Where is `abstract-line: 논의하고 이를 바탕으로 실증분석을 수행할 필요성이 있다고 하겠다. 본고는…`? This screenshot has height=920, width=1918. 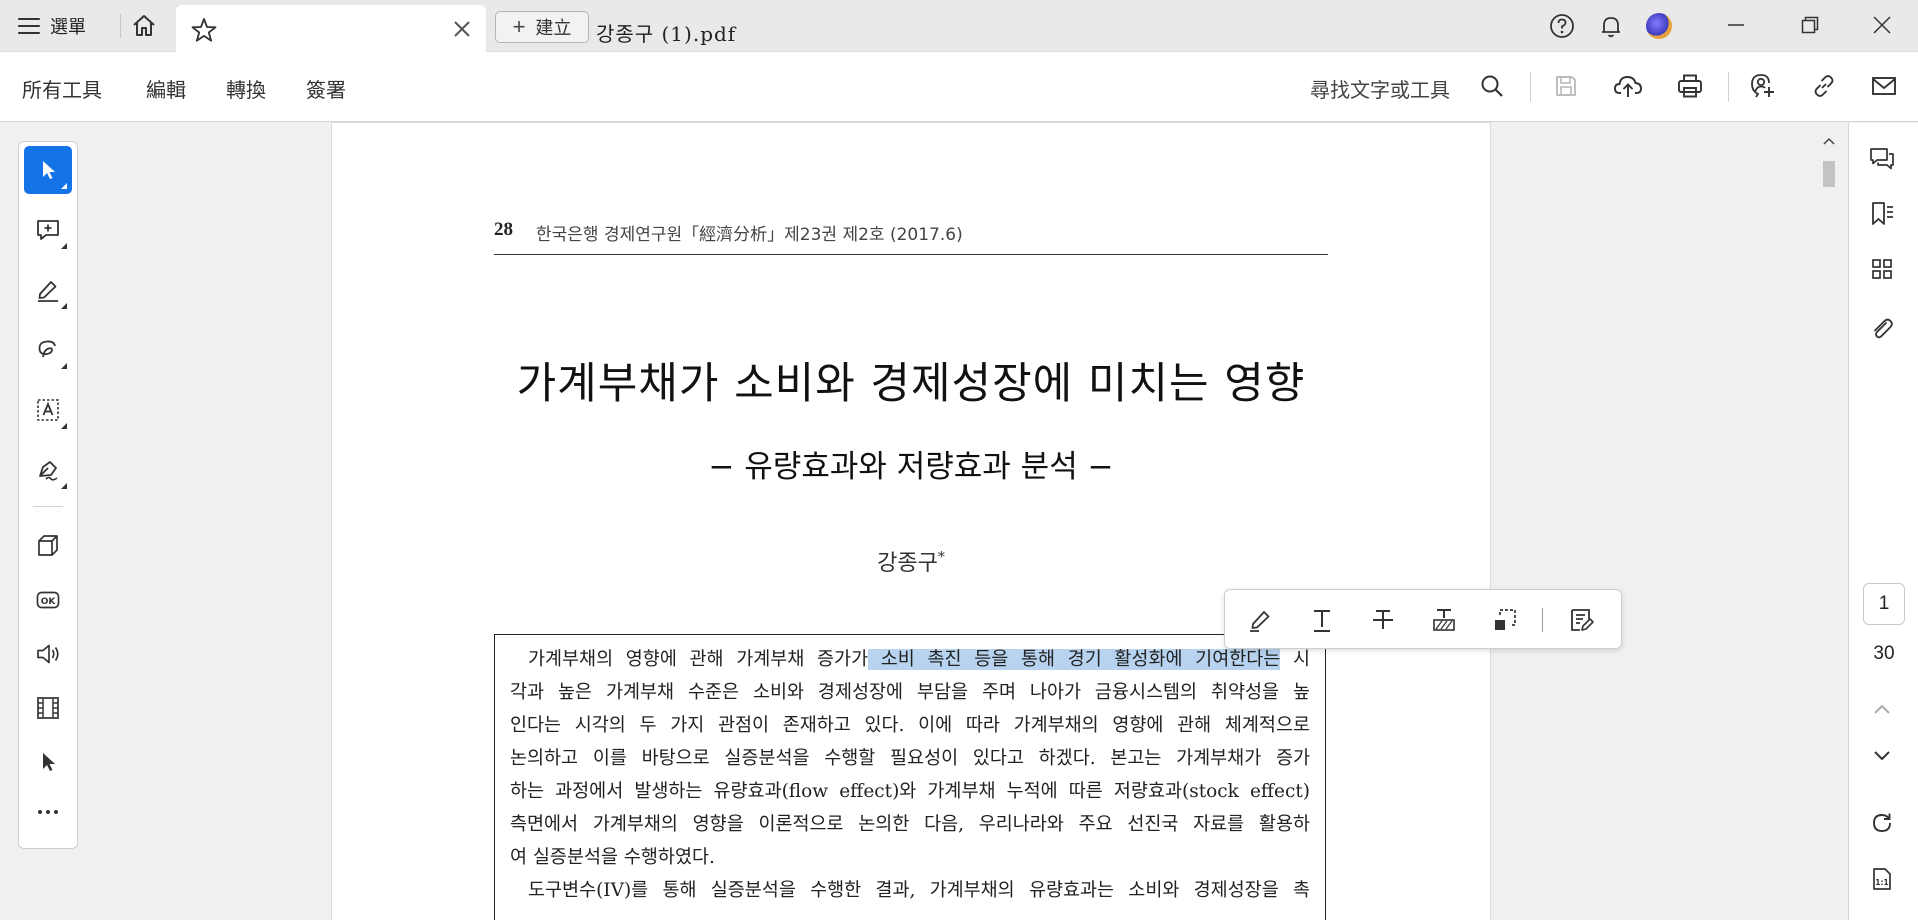 abstract-line: 논의하고 이를 바탕으로 실증분석을 수행할 필요성이 있다고 하겠다. 본고는… is located at coordinates (910, 758).